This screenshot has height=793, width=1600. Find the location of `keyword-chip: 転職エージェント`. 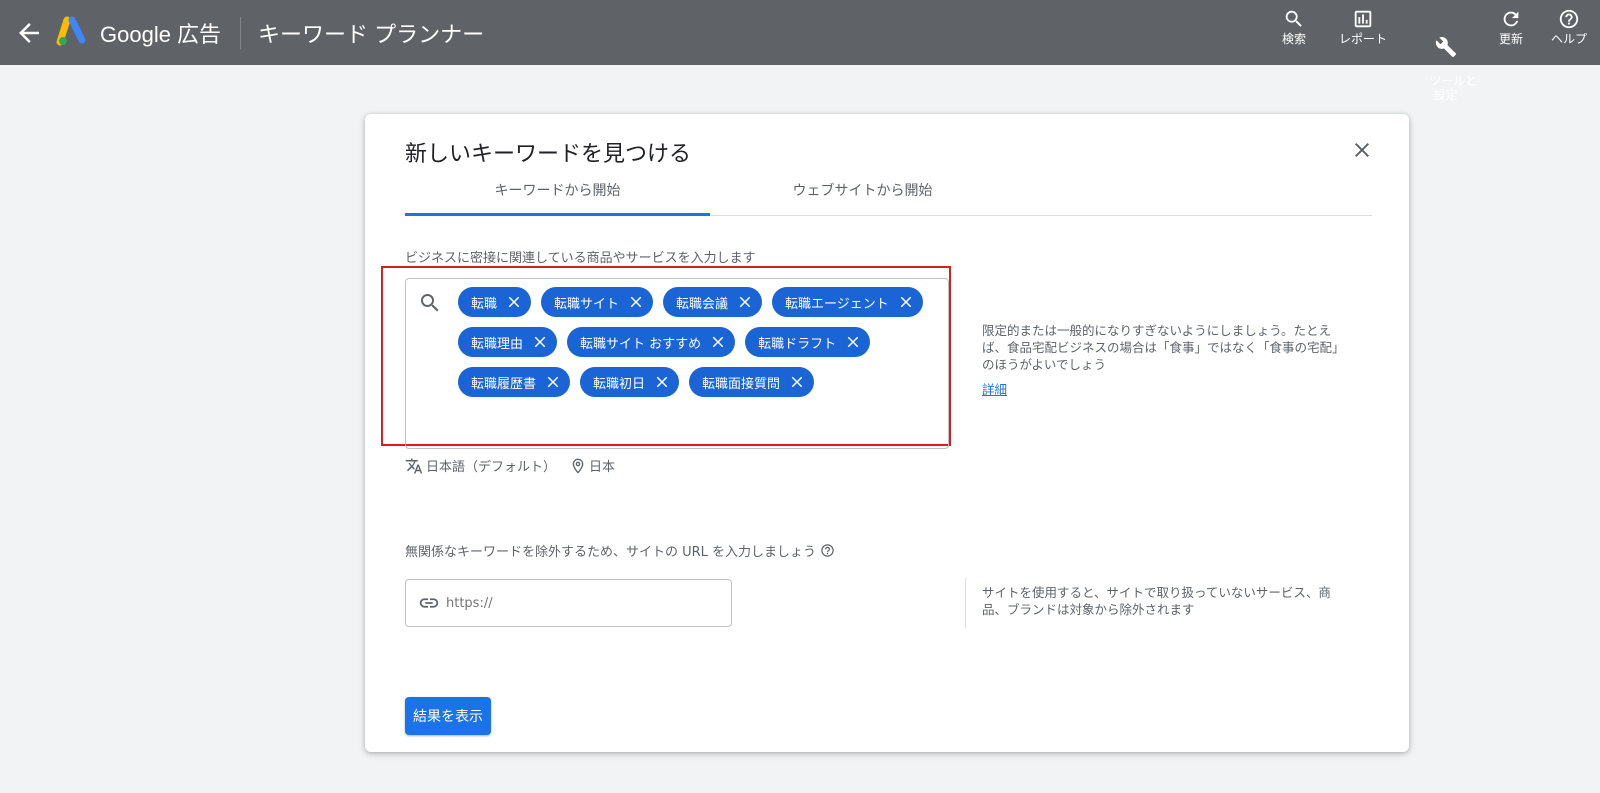

keyword-chip: 転職エージェント is located at coordinates (847, 302).